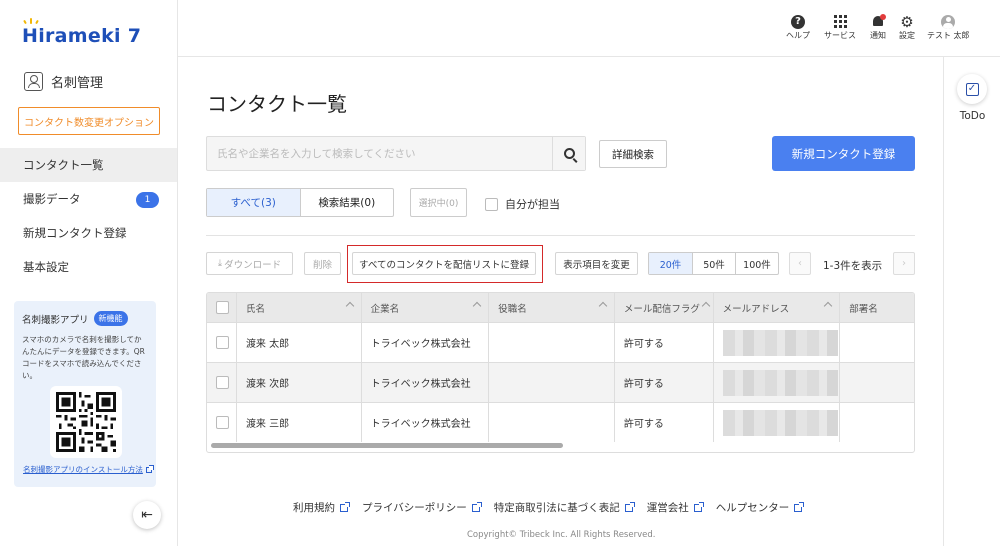  Describe the element at coordinates (675, 507) in the screenshot. I see `footer-link-company: 運営会社` at that location.